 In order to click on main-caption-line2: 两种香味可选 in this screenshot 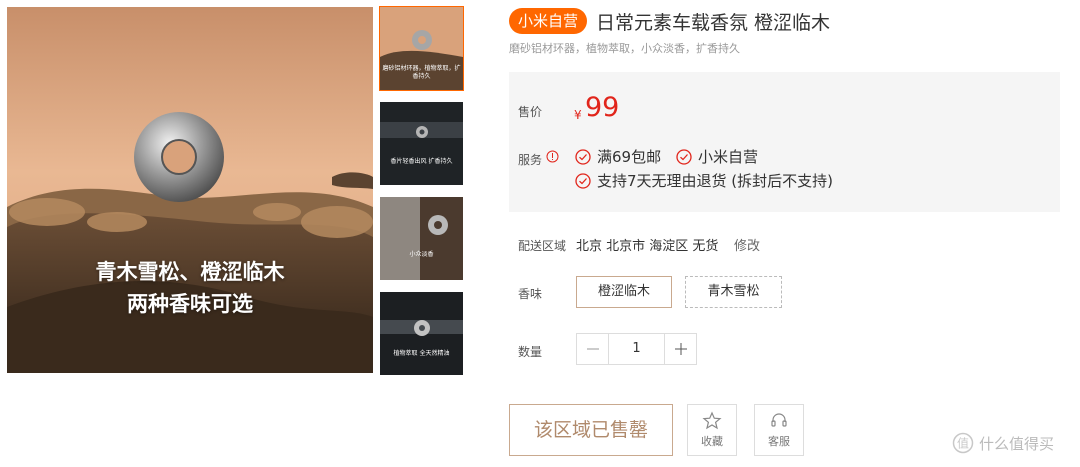, I will do `click(190, 304)`.